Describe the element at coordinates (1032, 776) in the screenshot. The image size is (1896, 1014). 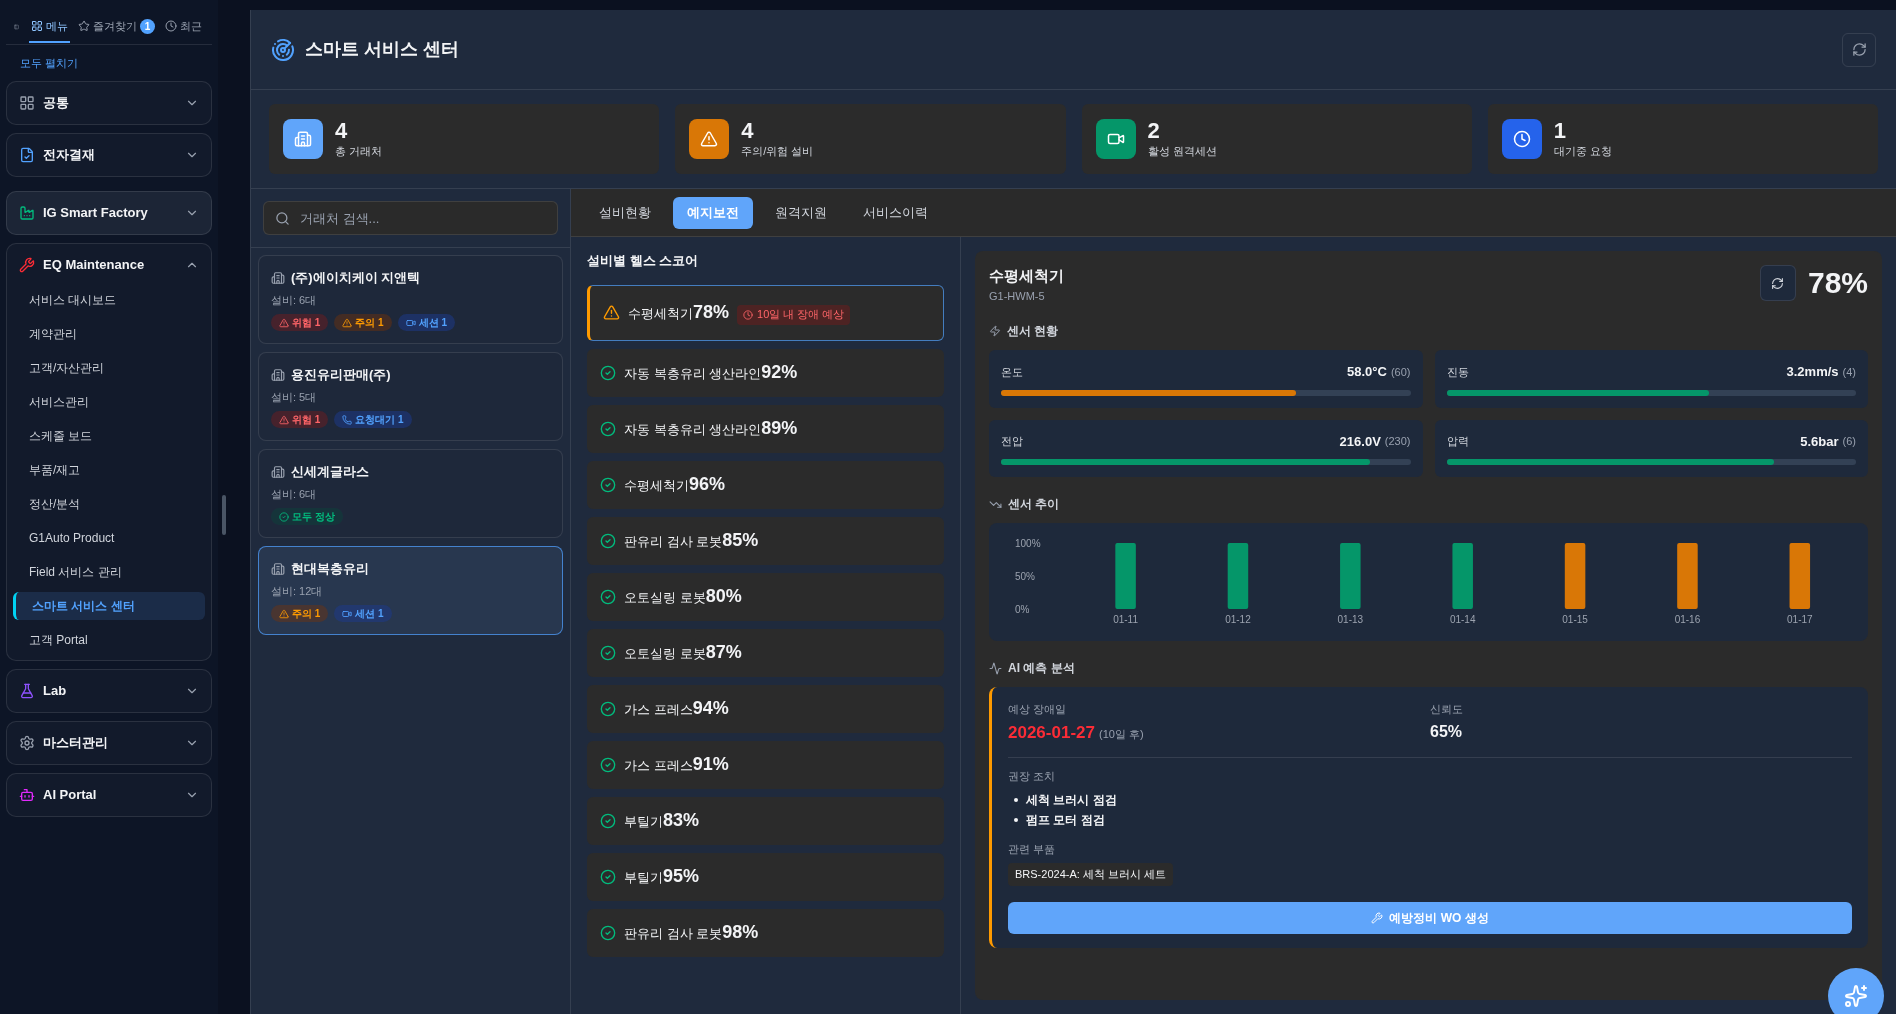
I see `field-label: 권장 조치` at that location.